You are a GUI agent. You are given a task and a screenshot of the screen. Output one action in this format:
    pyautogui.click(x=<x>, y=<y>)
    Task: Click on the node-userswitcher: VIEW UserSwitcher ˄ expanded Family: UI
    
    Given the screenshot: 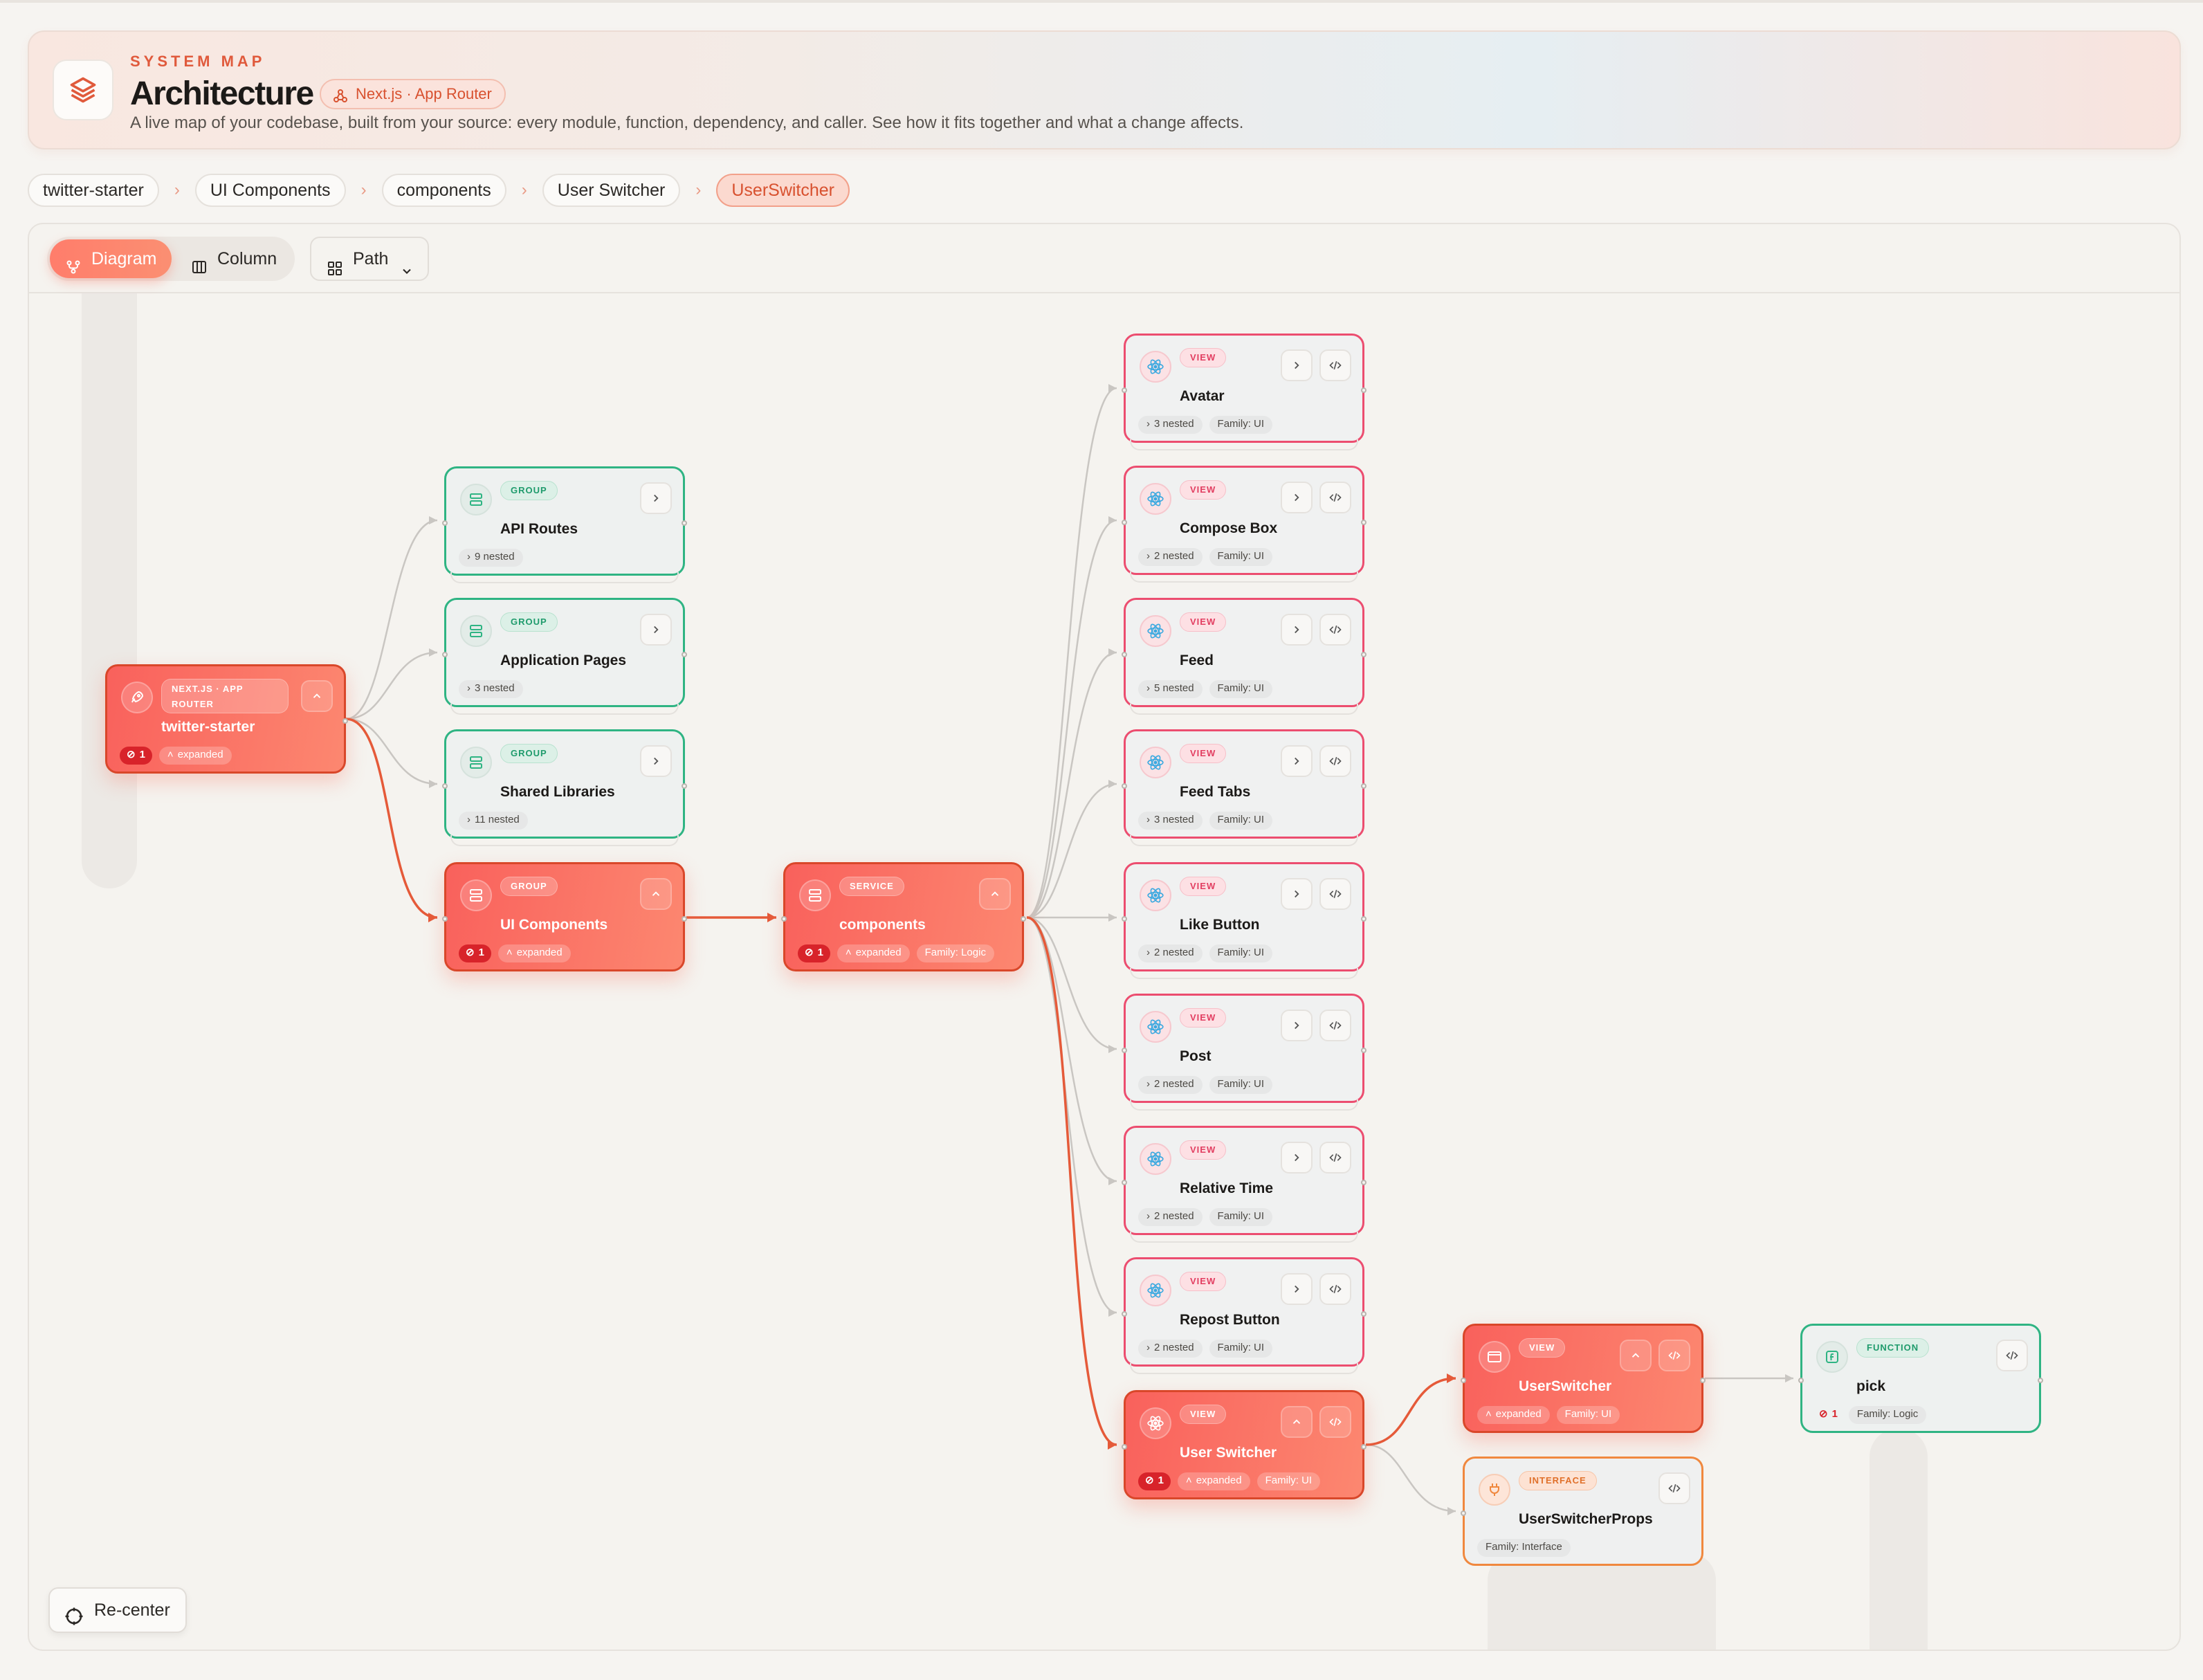 What is the action you would take?
    pyautogui.click(x=1584, y=1379)
    